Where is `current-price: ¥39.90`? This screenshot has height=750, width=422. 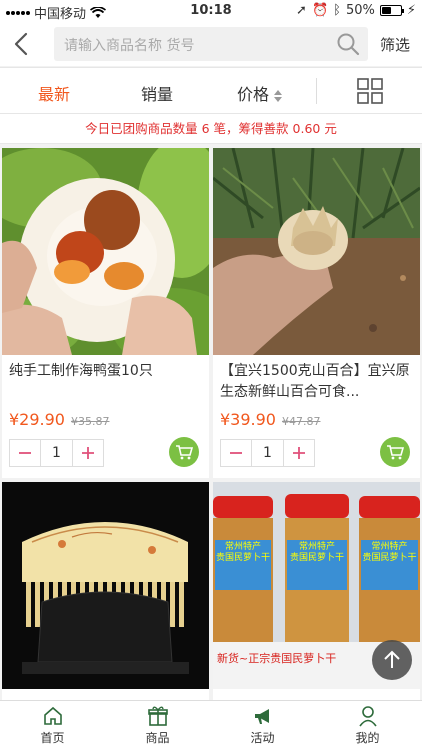
current-price: ¥39.90 is located at coordinates (248, 419).